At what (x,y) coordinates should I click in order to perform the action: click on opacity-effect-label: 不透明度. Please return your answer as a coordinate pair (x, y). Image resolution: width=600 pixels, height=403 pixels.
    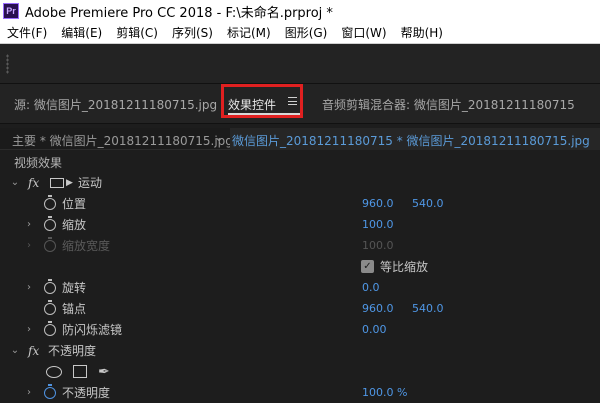
    Looking at the image, I should click on (72, 351).